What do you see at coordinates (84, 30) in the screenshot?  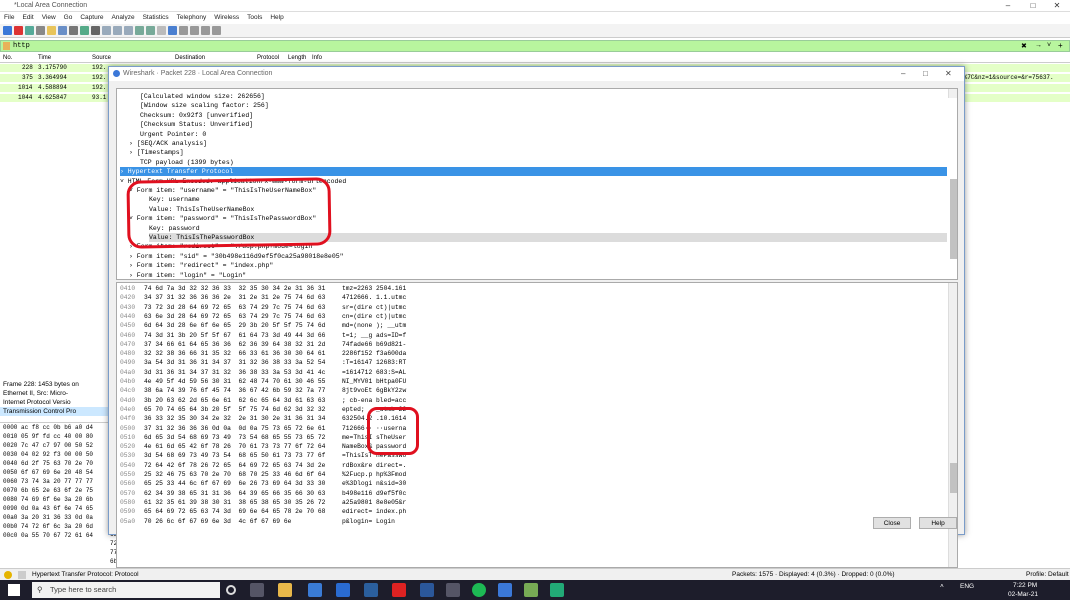 I see `reload-icon` at bounding box center [84, 30].